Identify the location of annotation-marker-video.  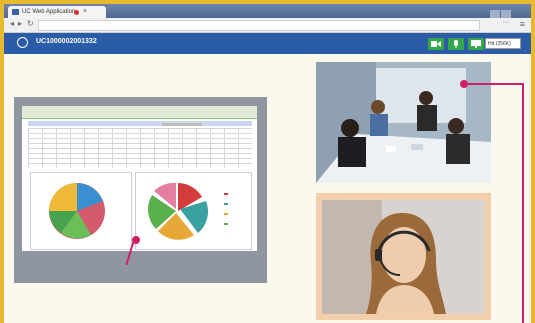
(464, 84).